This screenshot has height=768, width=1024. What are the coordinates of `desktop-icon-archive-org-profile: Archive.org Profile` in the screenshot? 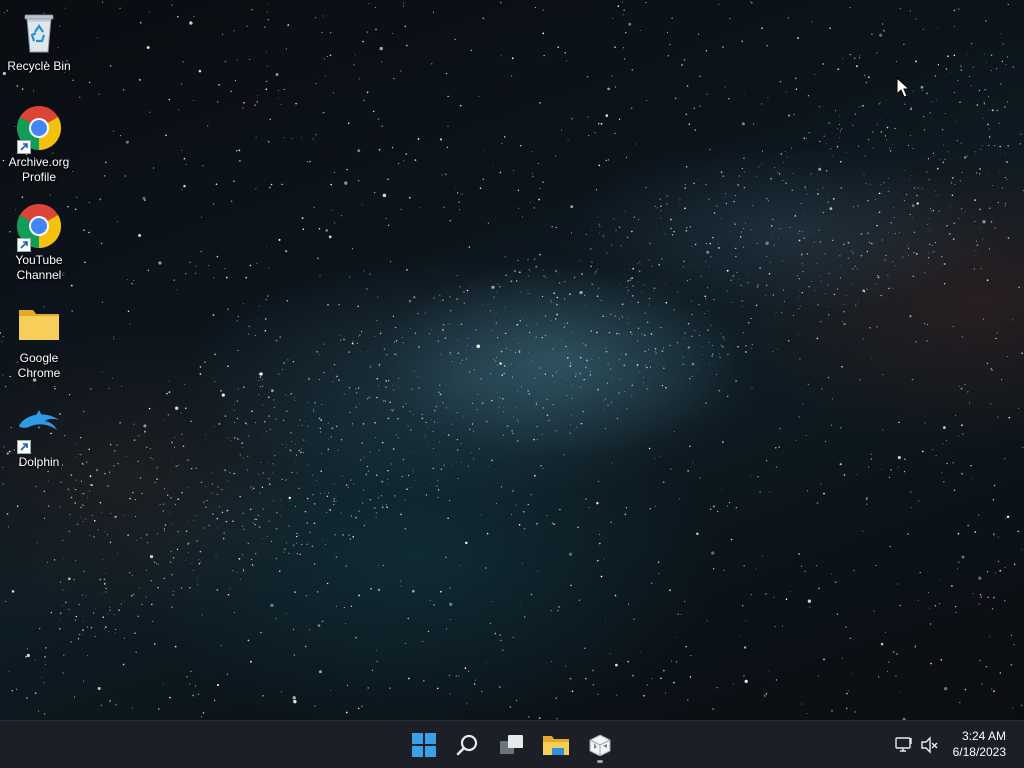 It's located at (39, 144).